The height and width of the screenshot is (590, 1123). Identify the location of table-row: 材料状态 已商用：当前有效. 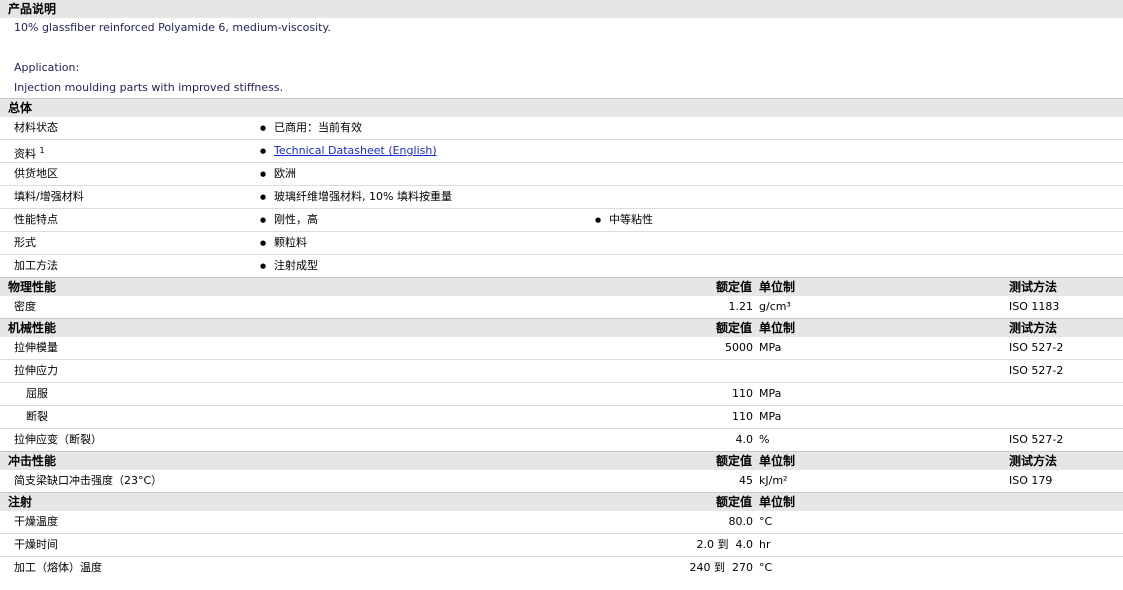
(561, 128).